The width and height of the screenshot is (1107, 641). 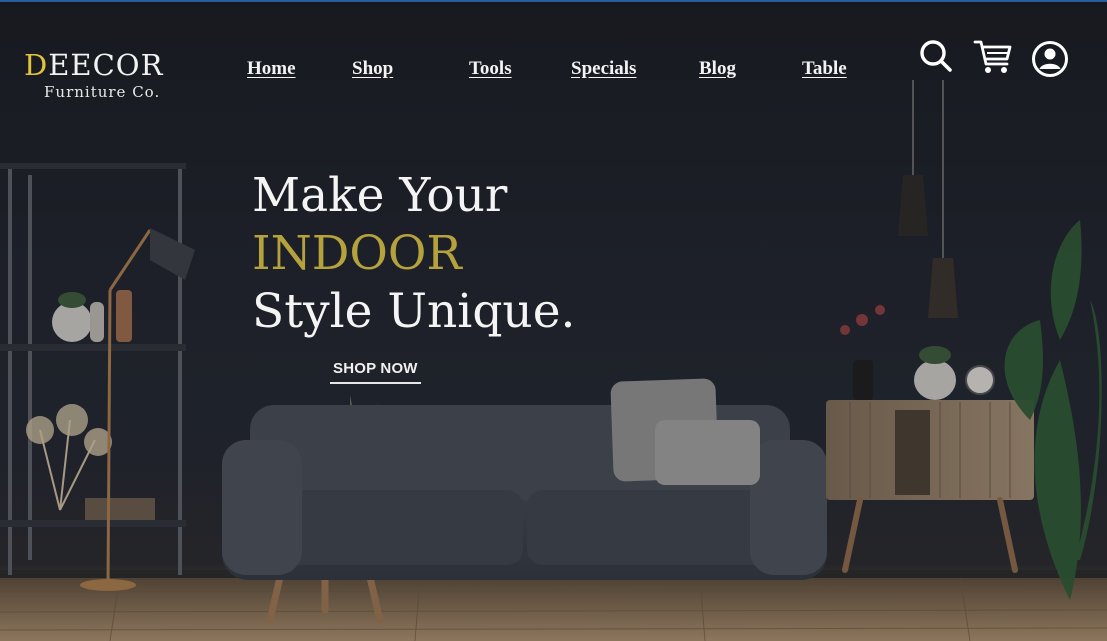 What do you see at coordinates (717, 69) in the screenshot?
I see `nav-blog: Blog` at bounding box center [717, 69].